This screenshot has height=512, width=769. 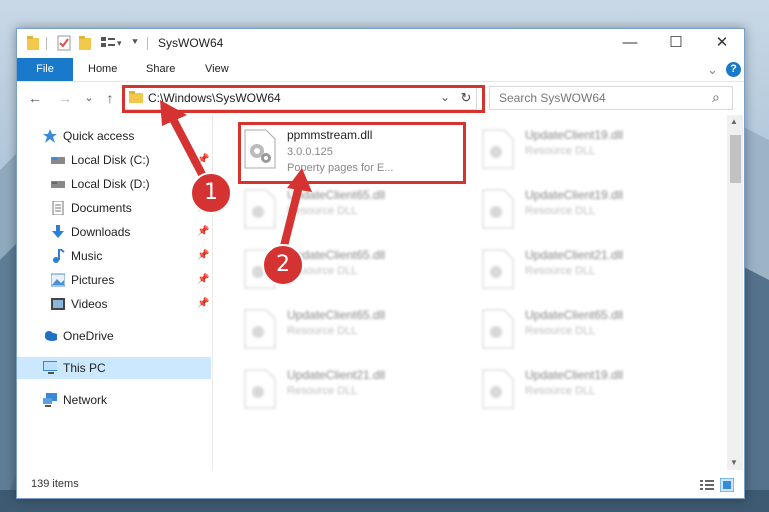 I want to click on arrow-2-head, so click(x=299, y=180).